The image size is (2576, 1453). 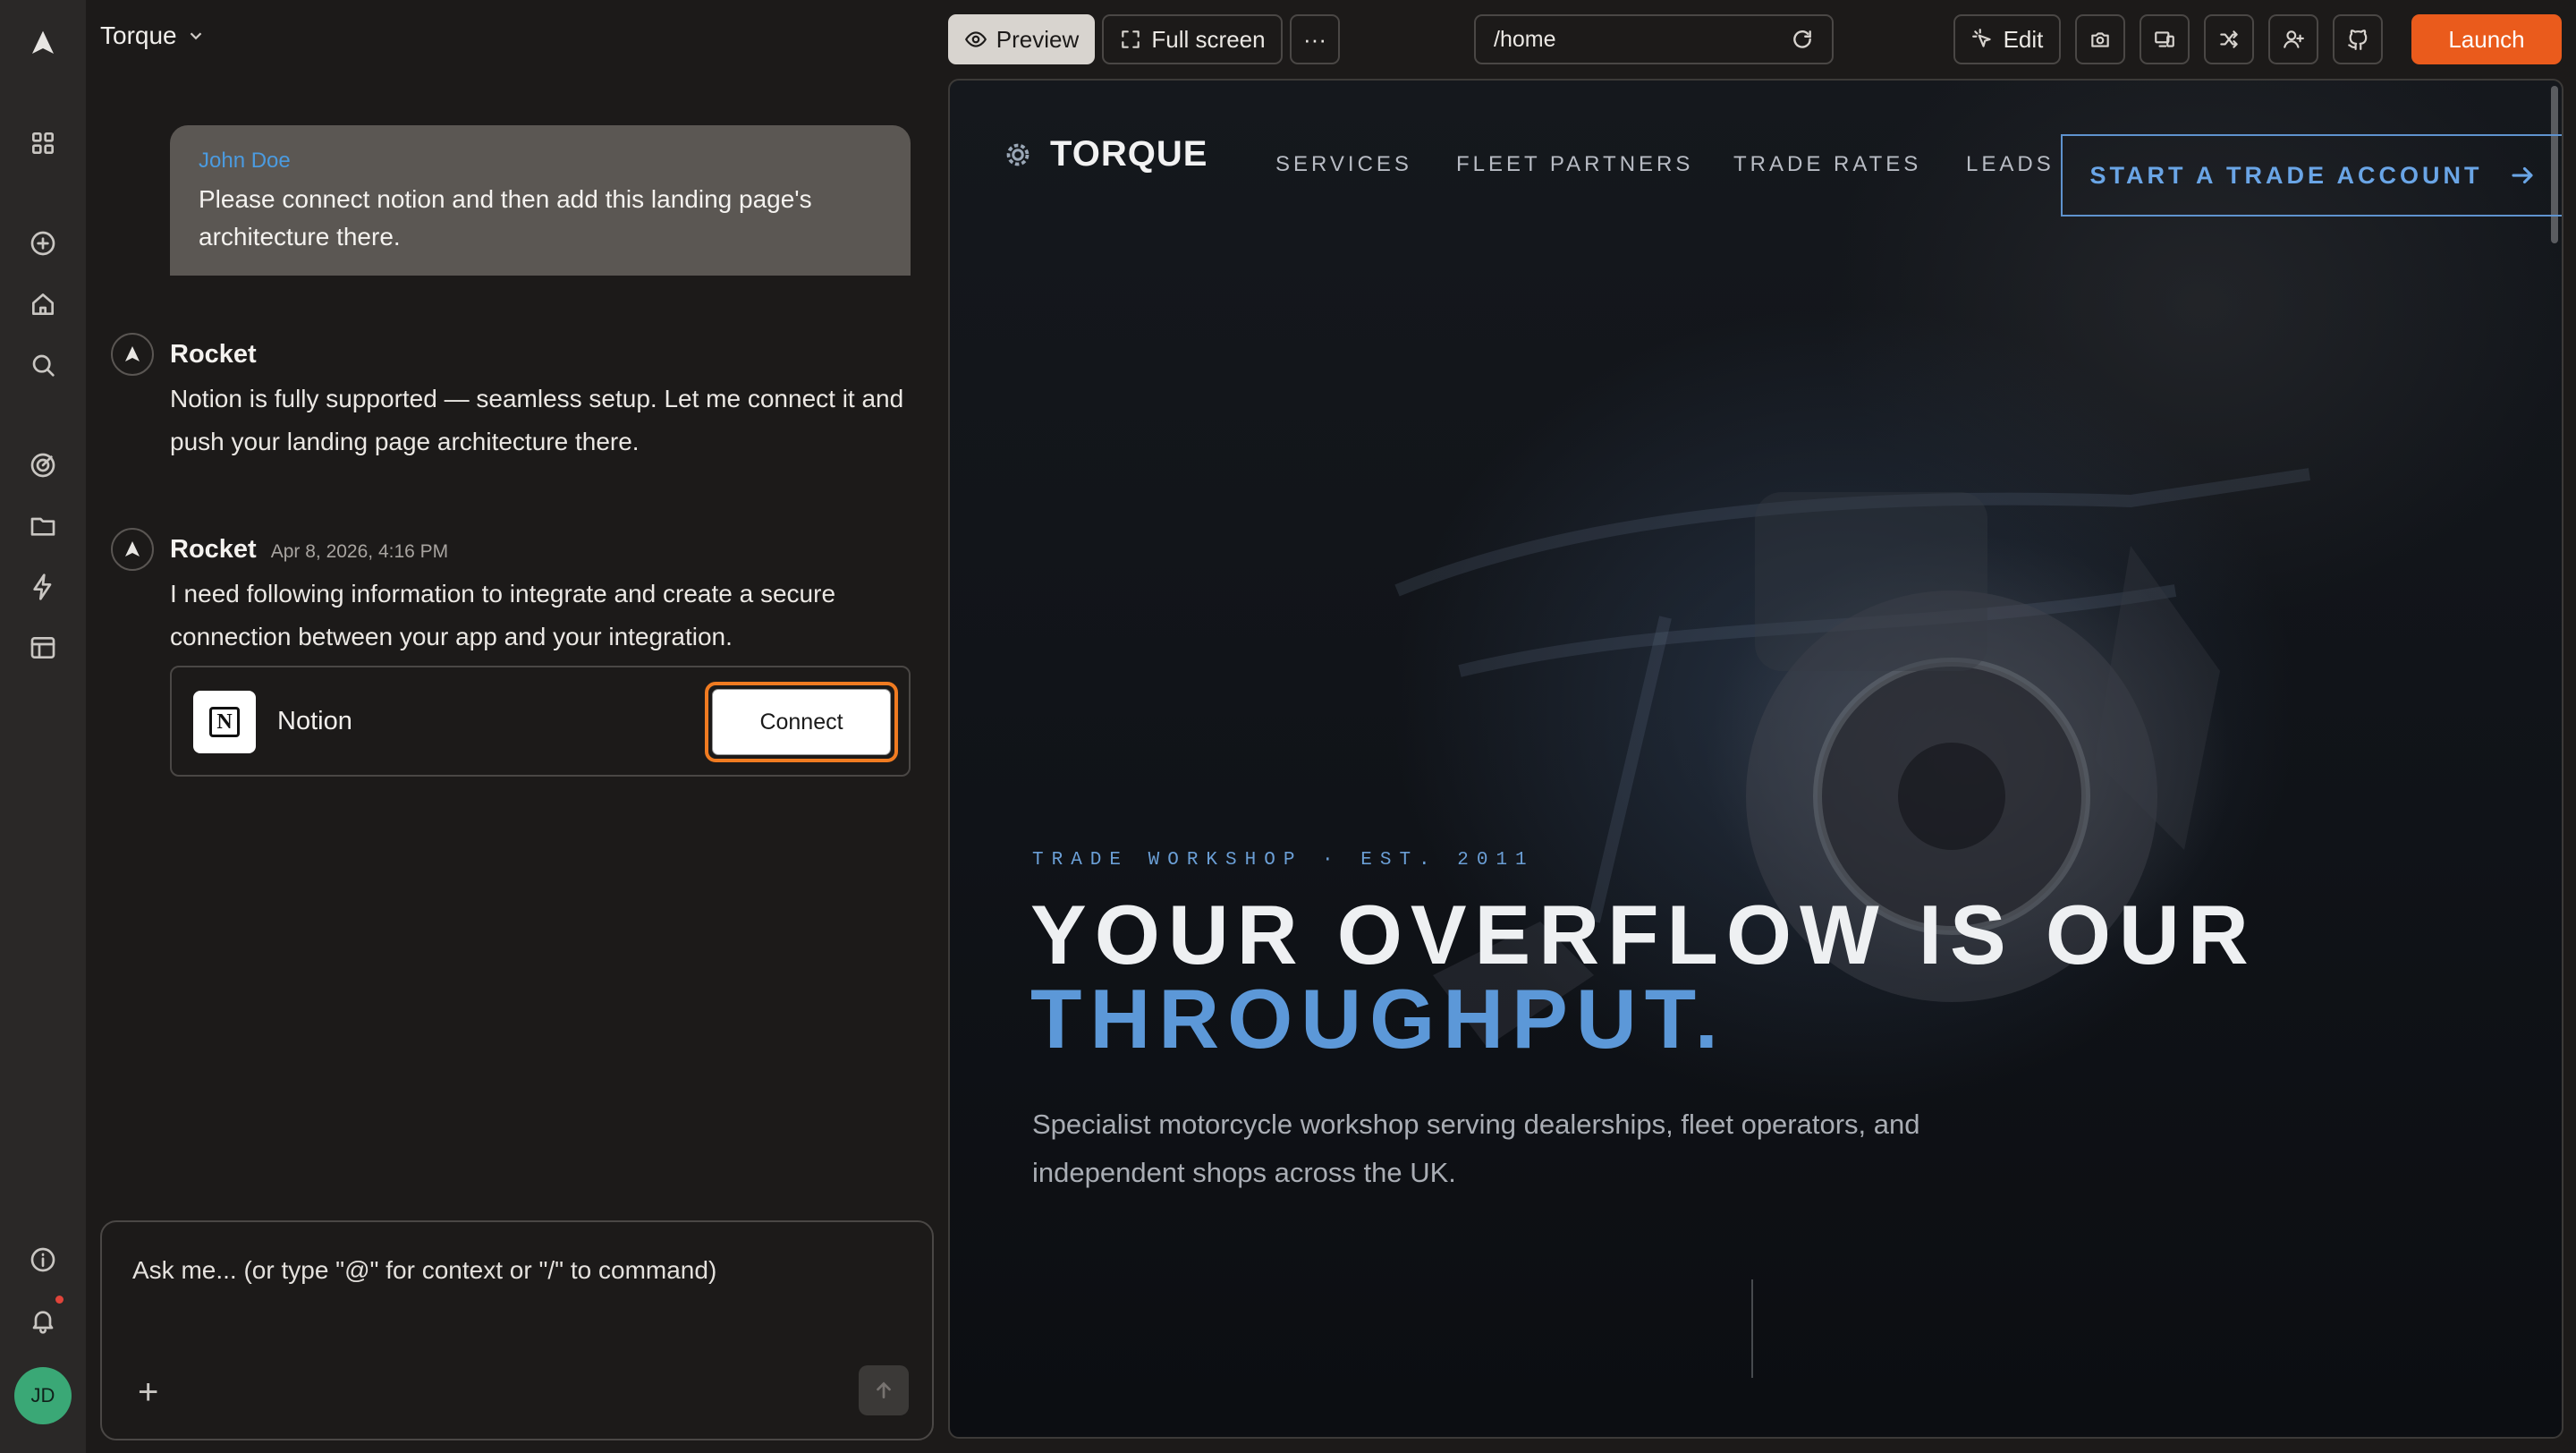 I want to click on site-brand: TORQUE, so click(x=1129, y=154).